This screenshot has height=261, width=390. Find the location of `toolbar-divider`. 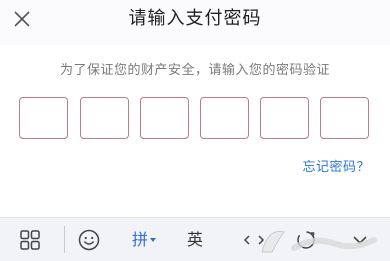

toolbar-divider is located at coordinates (64, 239).